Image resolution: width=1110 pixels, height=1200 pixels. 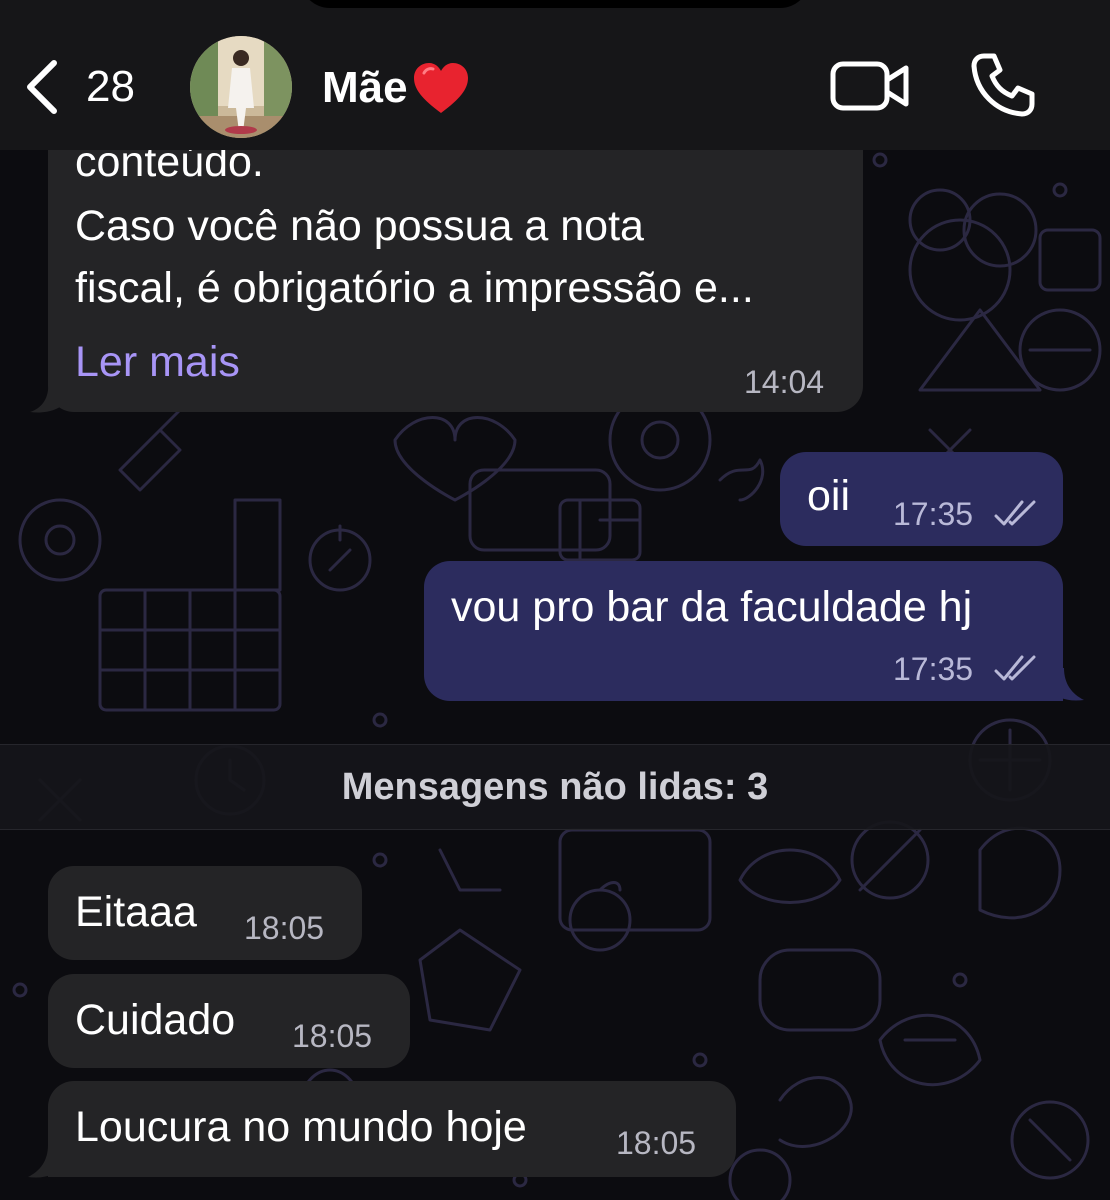 I want to click on avatar-photo, so click(x=241, y=87).